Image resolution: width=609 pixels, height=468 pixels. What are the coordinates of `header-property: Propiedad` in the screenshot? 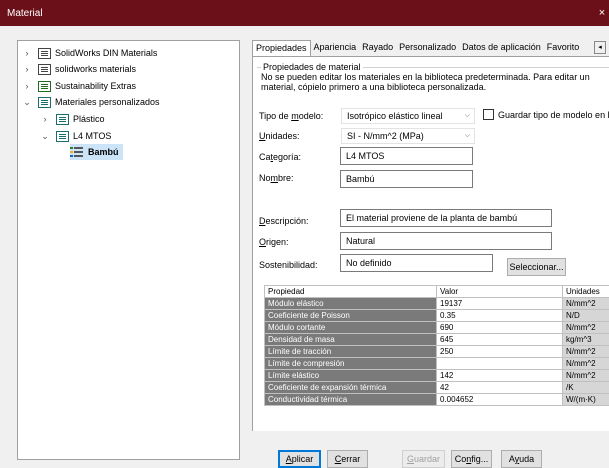 It's located at (351, 292).